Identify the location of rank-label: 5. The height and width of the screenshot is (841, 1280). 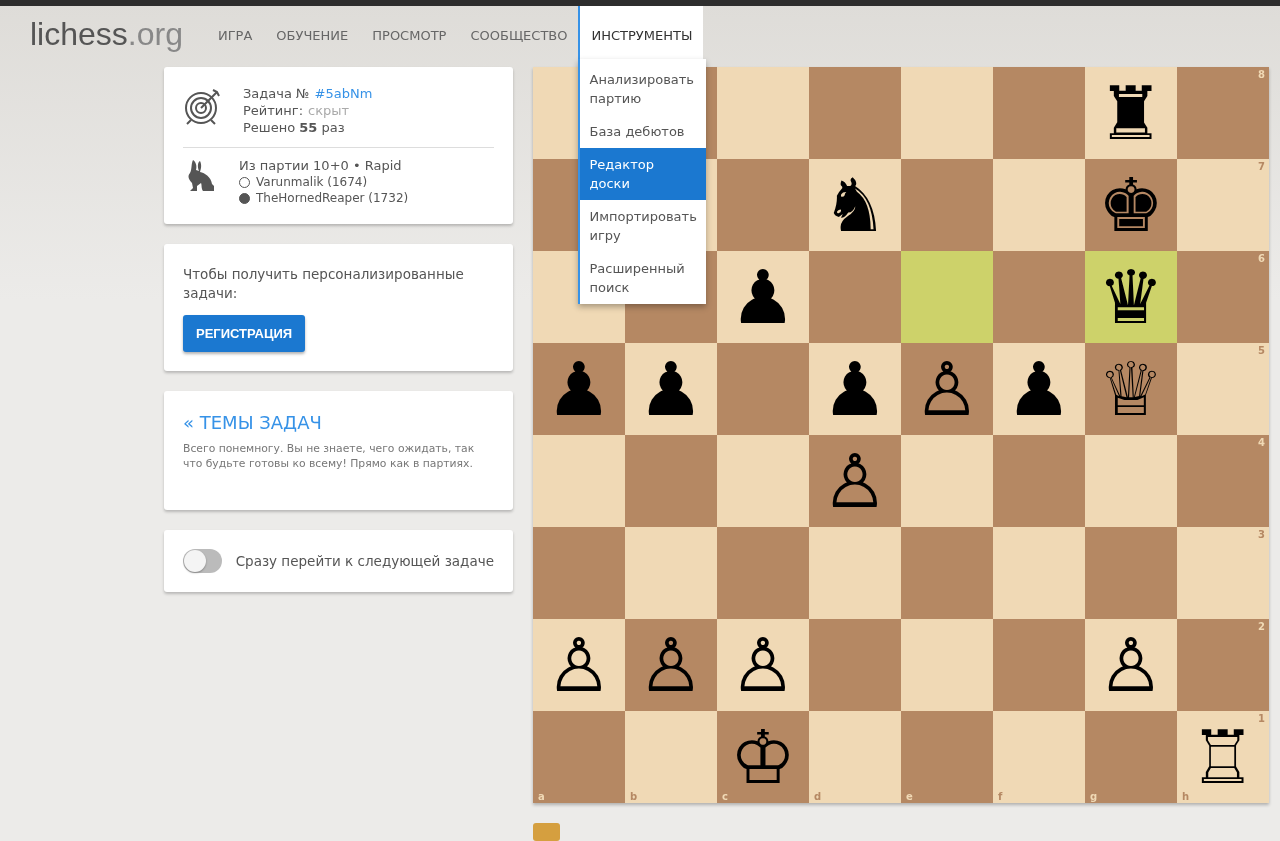
(1261, 350).